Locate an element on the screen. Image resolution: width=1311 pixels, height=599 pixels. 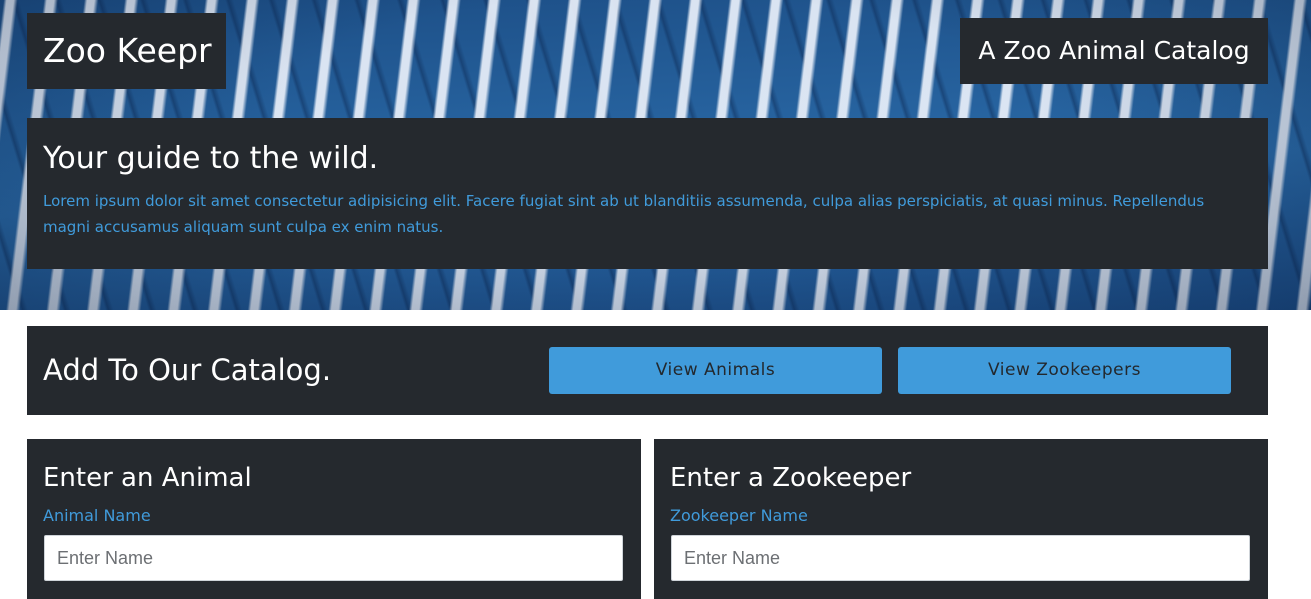
animal-name-label: Animal Name is located at coordinates (97, 515).